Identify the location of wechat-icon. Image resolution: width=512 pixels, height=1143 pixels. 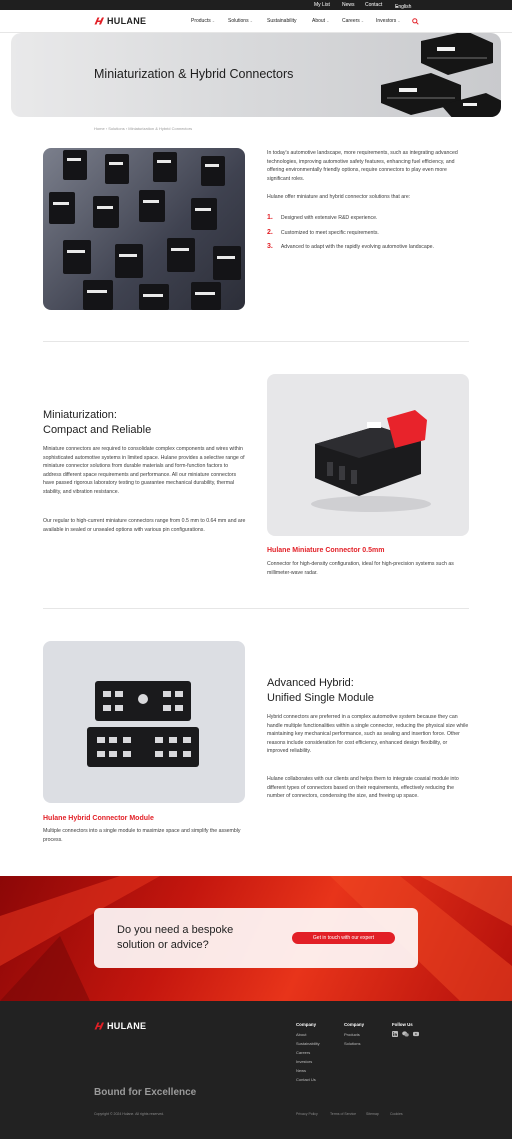
(405, 1034).